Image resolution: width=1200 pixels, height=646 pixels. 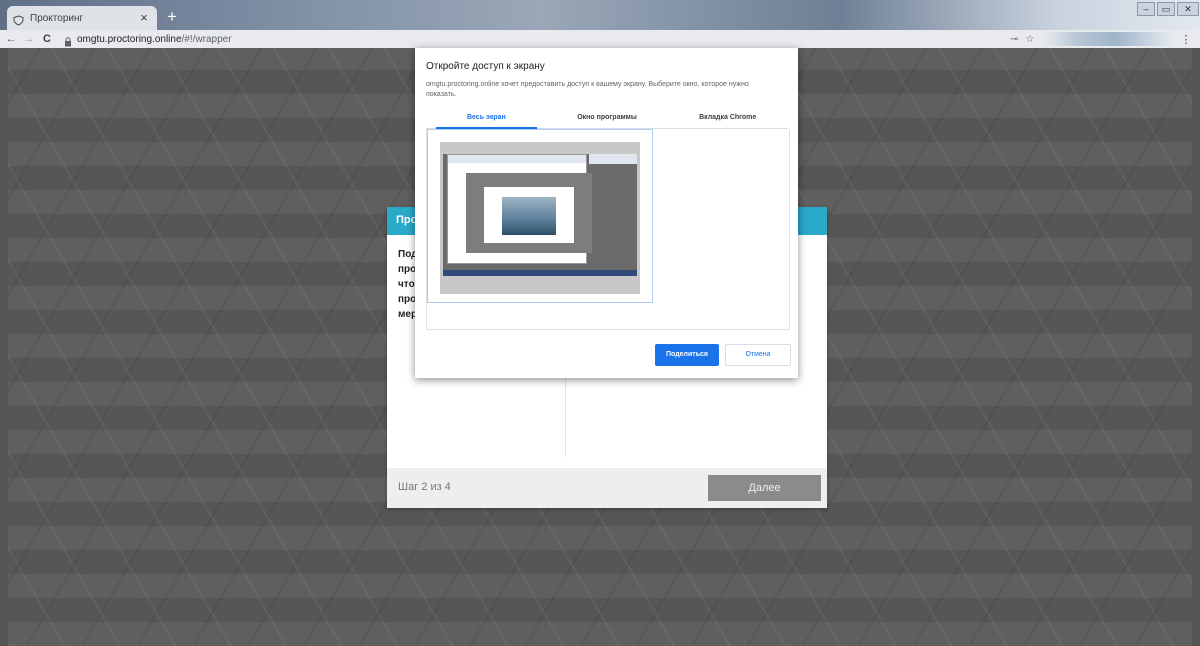 I want to click on new-tab-button: +, so click(x=172, y=17).